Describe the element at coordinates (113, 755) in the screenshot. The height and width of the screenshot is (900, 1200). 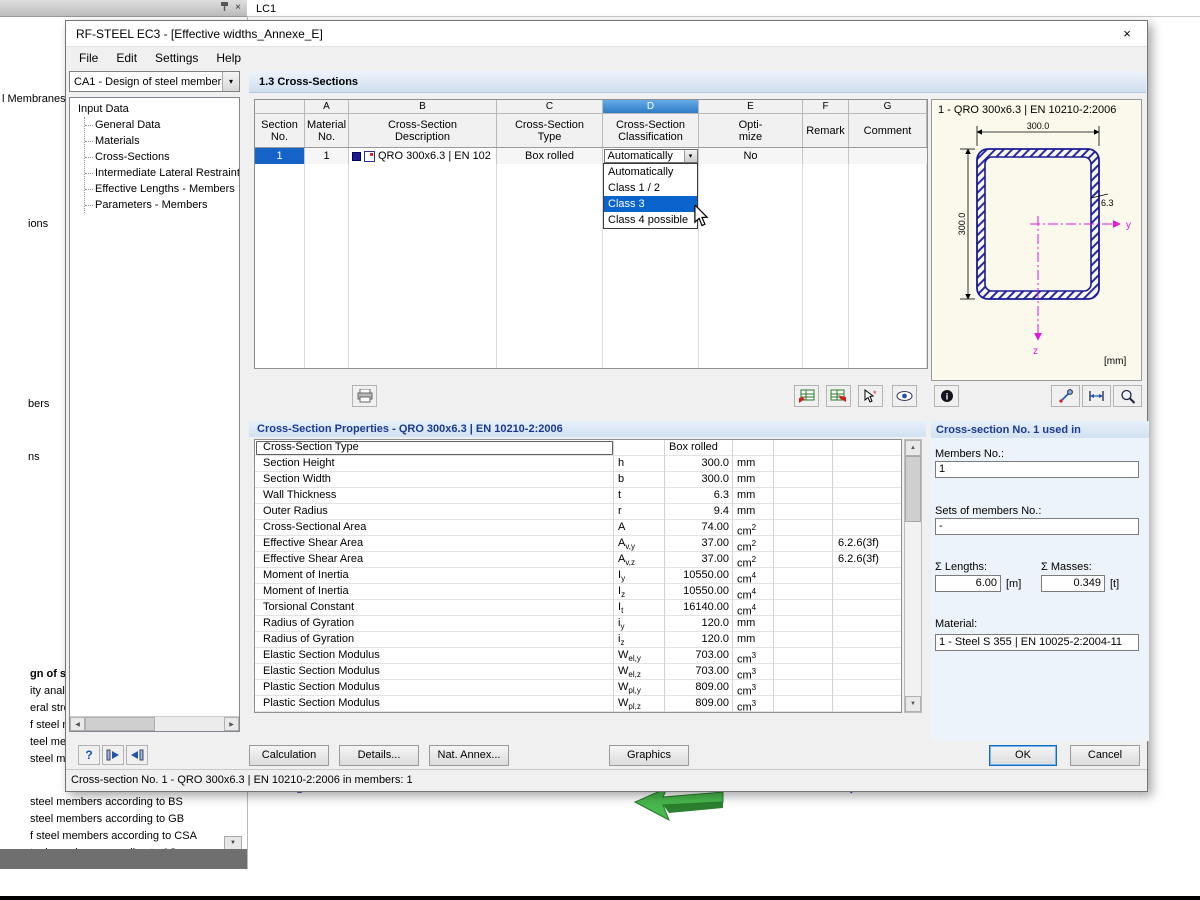
I see `table-prev-button` at that location.